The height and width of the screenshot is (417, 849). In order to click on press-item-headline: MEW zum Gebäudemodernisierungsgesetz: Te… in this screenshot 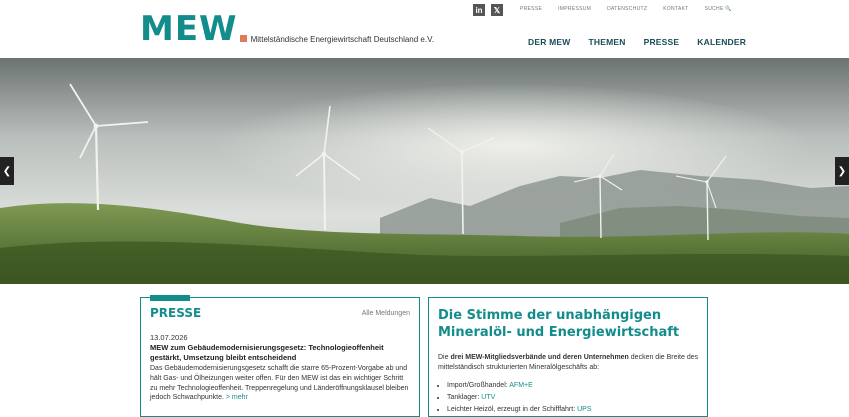, I will do `click(280, 353)`.